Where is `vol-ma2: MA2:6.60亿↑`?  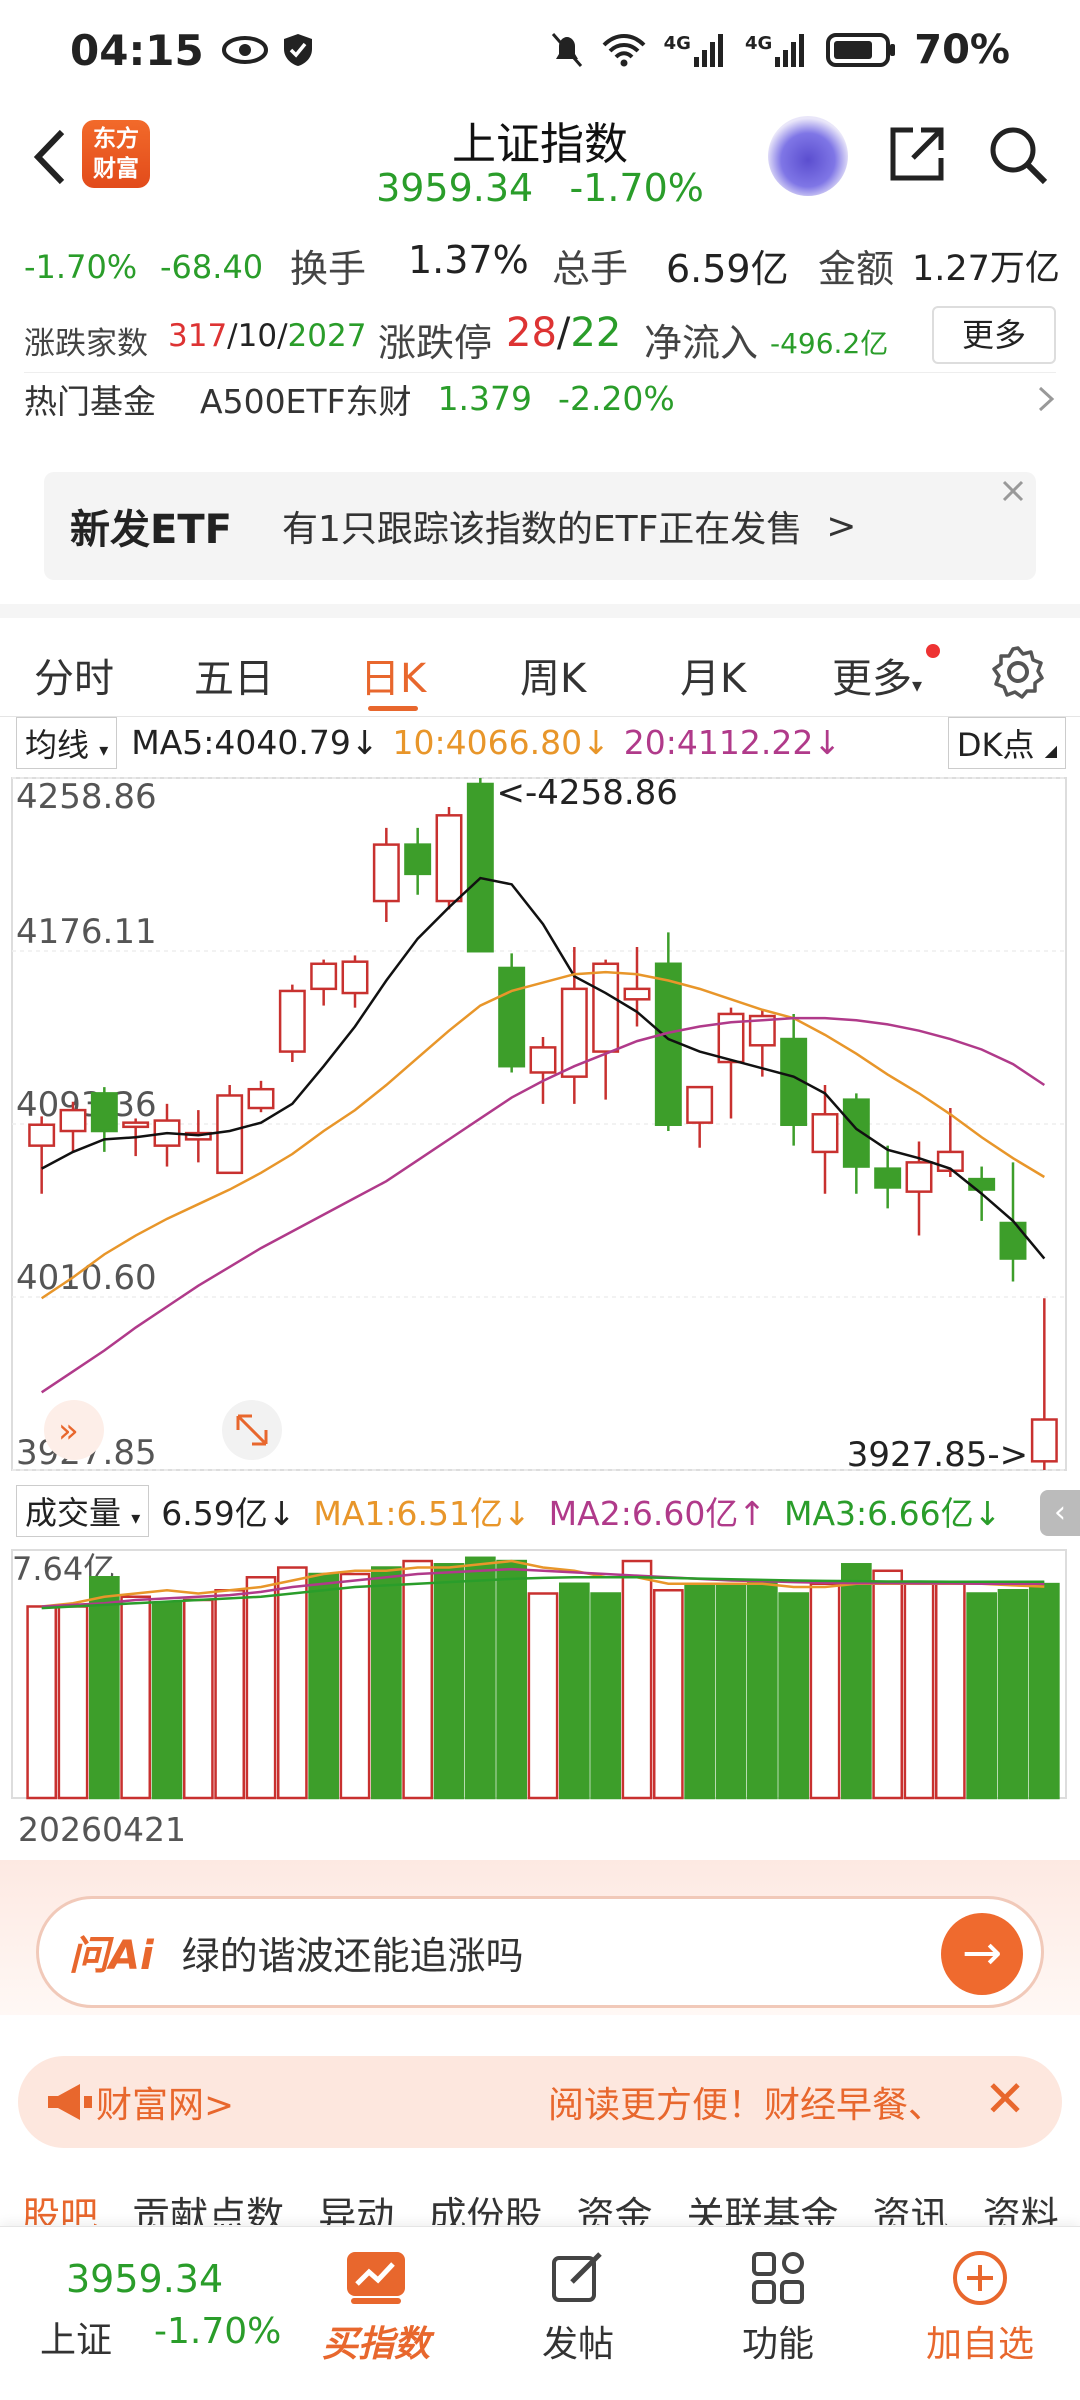 vol-ma2: MA2:6.60亿↑ is located at coordinates (657, 1513).